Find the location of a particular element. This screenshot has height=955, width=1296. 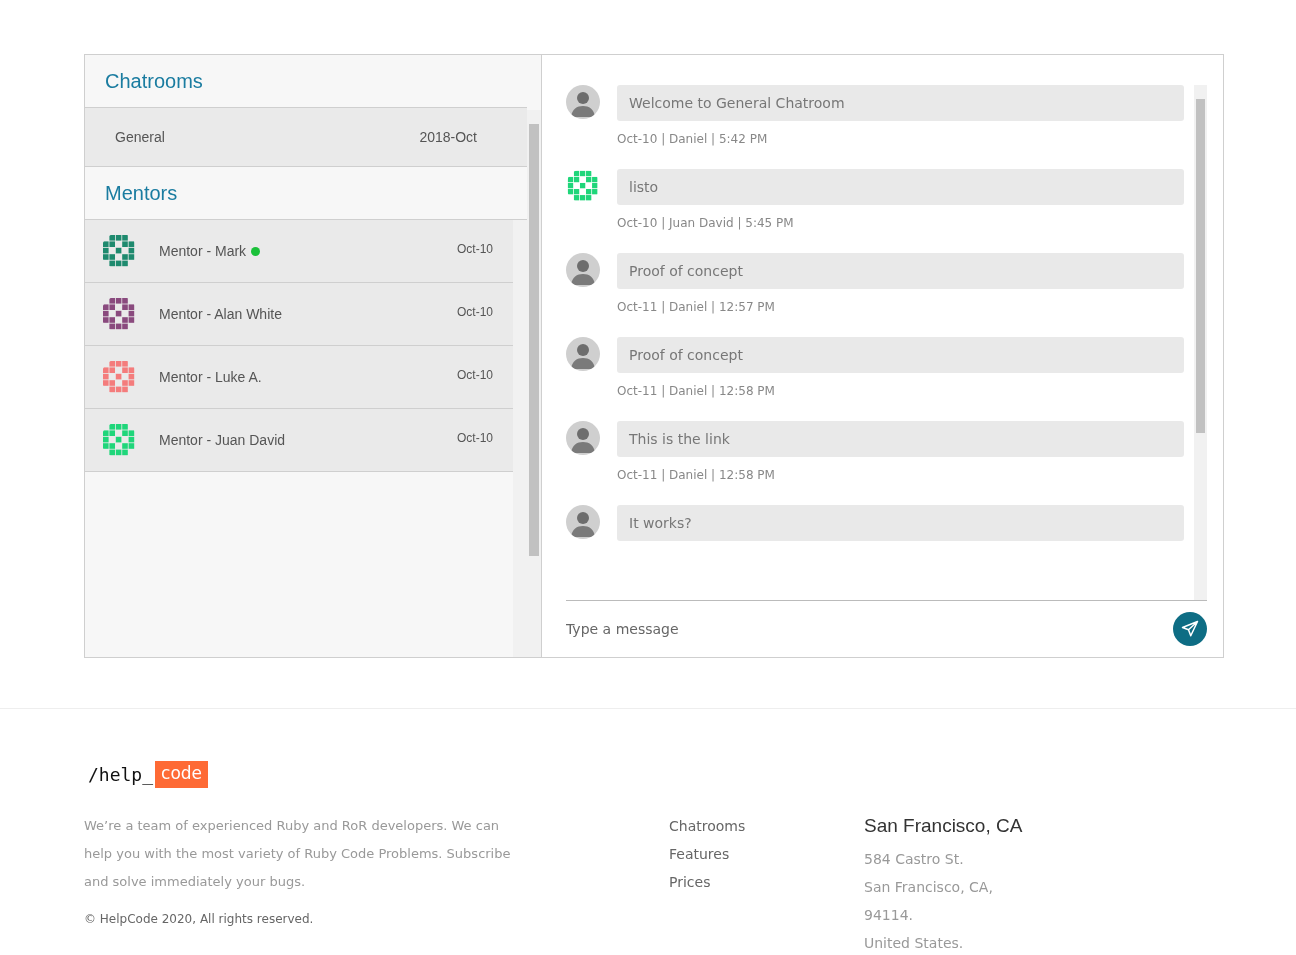

mentor-name: Mentor - Luke A. is located at coordinates (210, 377).